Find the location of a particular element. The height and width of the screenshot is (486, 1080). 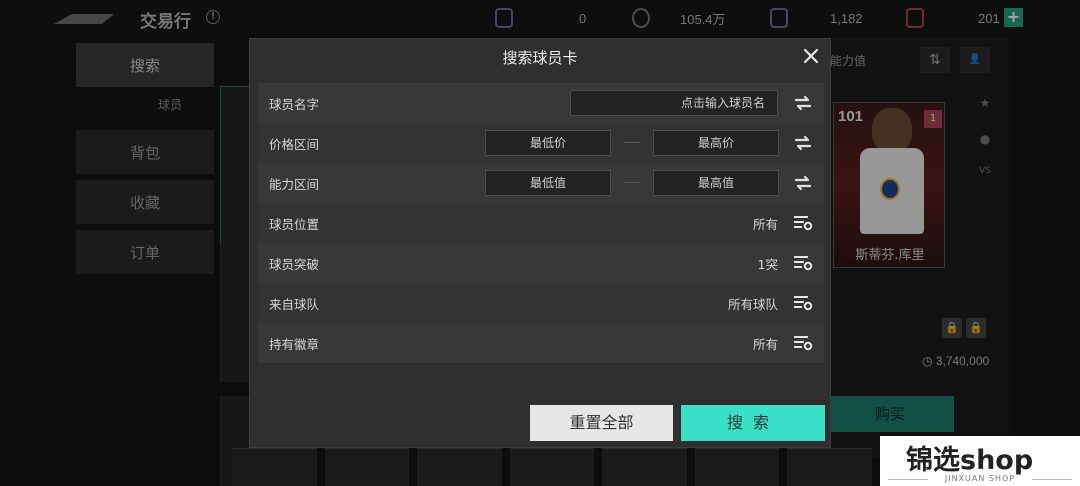

filter-row-ability: 能力区间 最低值 最高值 is located at coordinates (541, 183).